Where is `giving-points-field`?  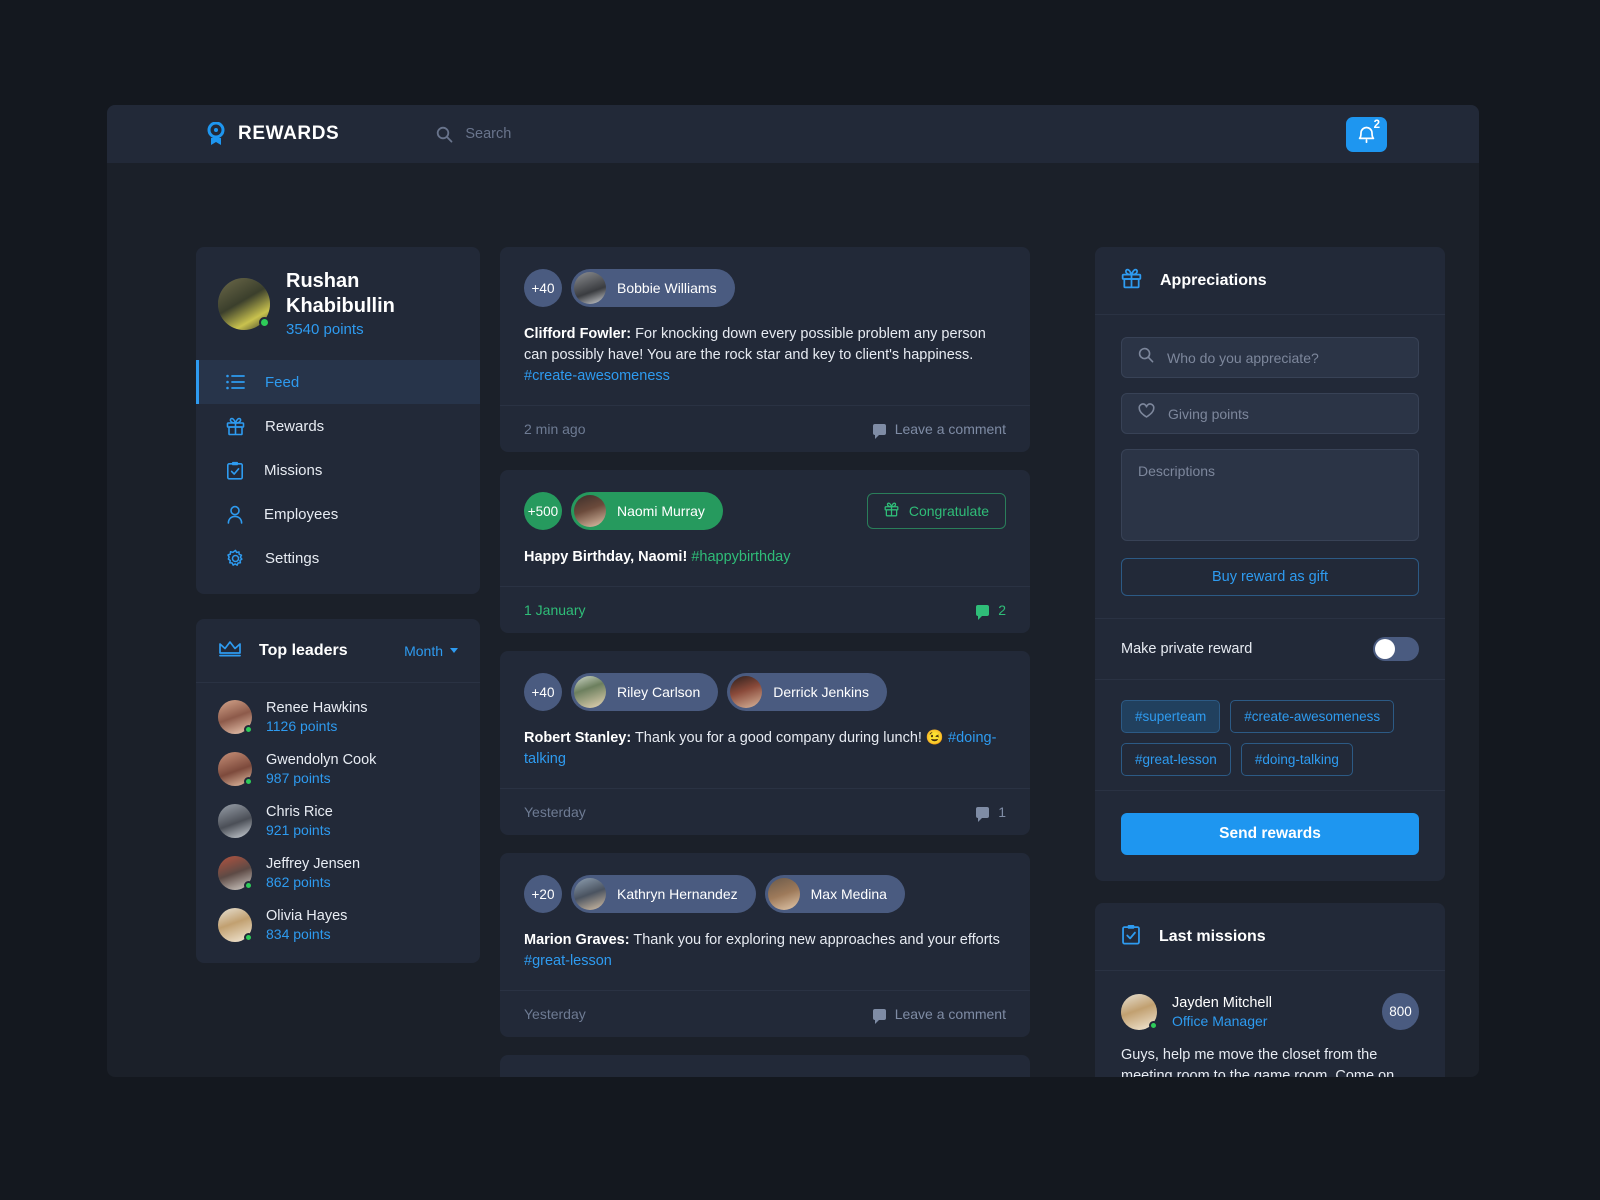 giving-points-field is located at coordinates (1270, 413).